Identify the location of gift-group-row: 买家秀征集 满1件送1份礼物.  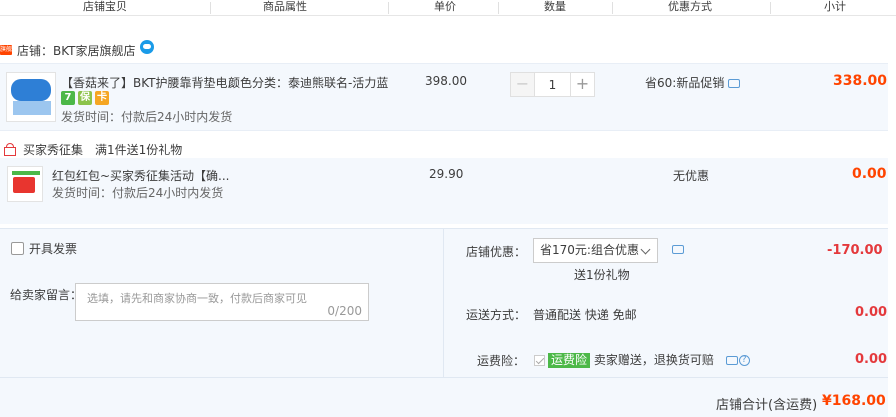
(91, 149).